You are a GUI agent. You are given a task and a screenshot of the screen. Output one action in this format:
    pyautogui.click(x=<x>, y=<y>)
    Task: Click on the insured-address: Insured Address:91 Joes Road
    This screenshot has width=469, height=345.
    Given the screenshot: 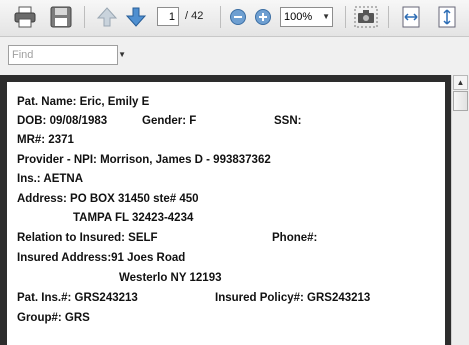 What is the action you would take?
    pyautogui.click(x=101, y=258)
    